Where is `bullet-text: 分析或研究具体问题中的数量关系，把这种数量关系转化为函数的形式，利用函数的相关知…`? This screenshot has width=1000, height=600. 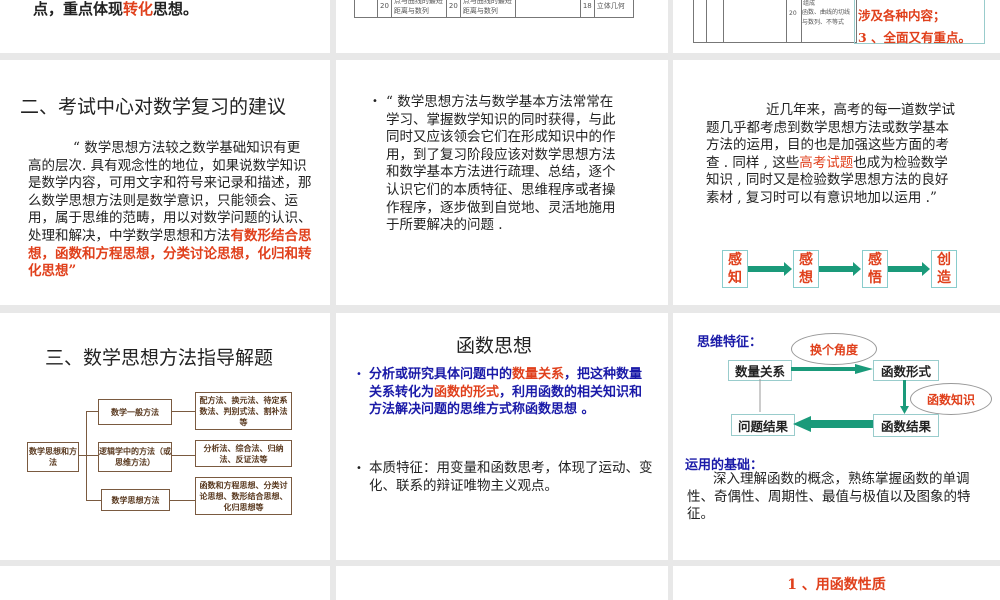 bullet-text: 分析或研究具体问题中的数量关系，把这种数量关系转化为函数的形式，利用函数的相关知… is located at coordinates (510, 392).